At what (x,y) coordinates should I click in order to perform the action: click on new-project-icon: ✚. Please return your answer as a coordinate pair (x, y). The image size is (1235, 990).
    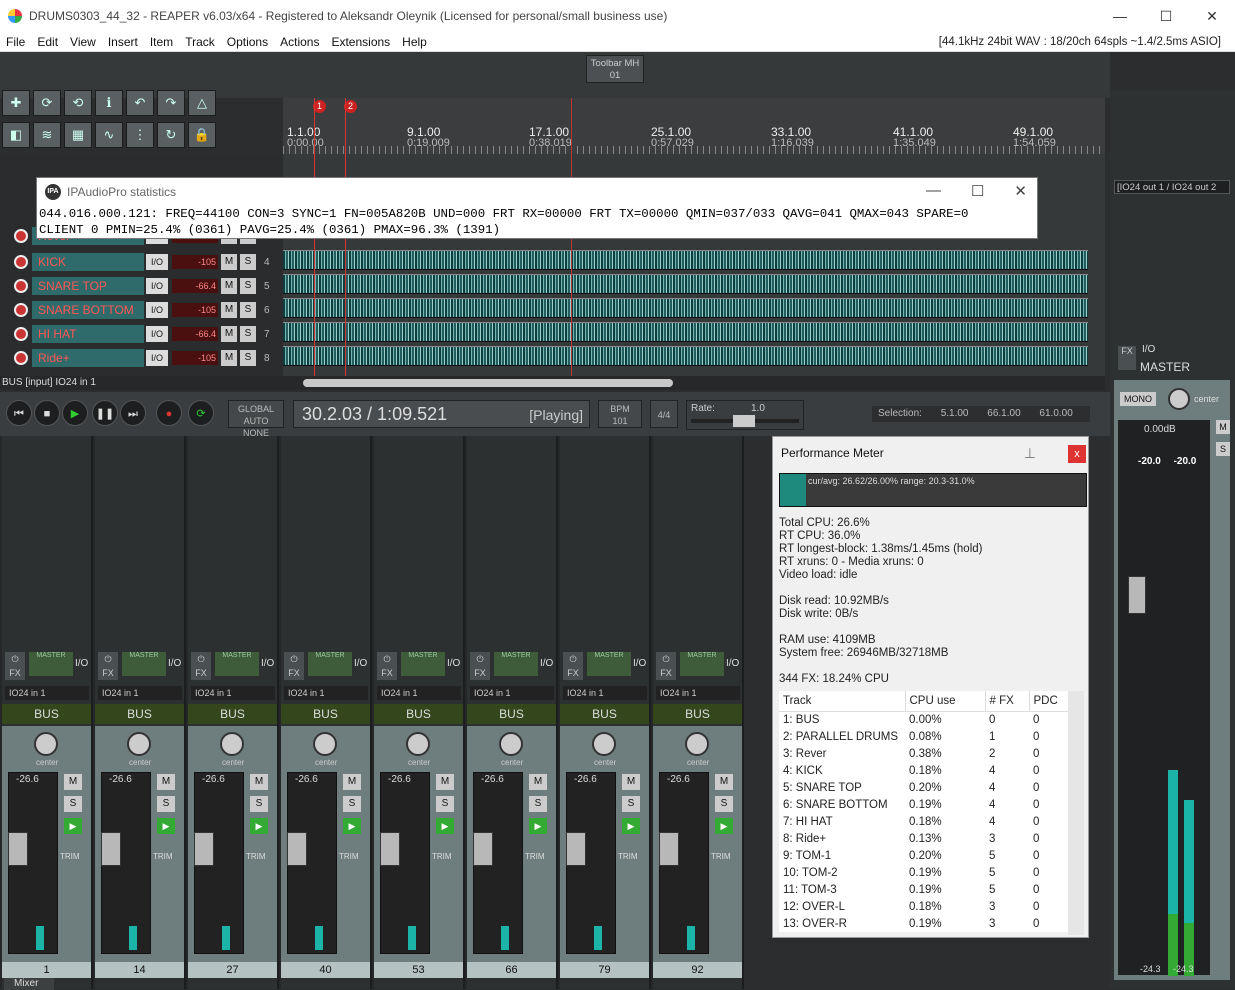
    Looking at the image, I should click on (16, 103).